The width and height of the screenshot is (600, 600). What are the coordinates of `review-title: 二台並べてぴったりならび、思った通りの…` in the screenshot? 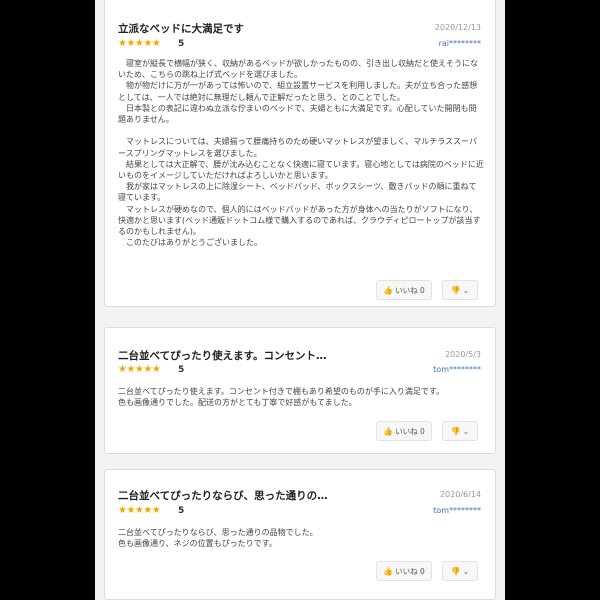 It's located at (223, 496).